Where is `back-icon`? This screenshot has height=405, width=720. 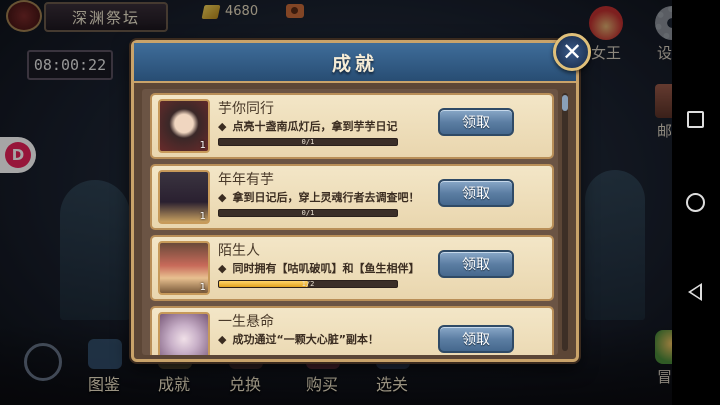
back-icon is located at coordinates (695, 292).